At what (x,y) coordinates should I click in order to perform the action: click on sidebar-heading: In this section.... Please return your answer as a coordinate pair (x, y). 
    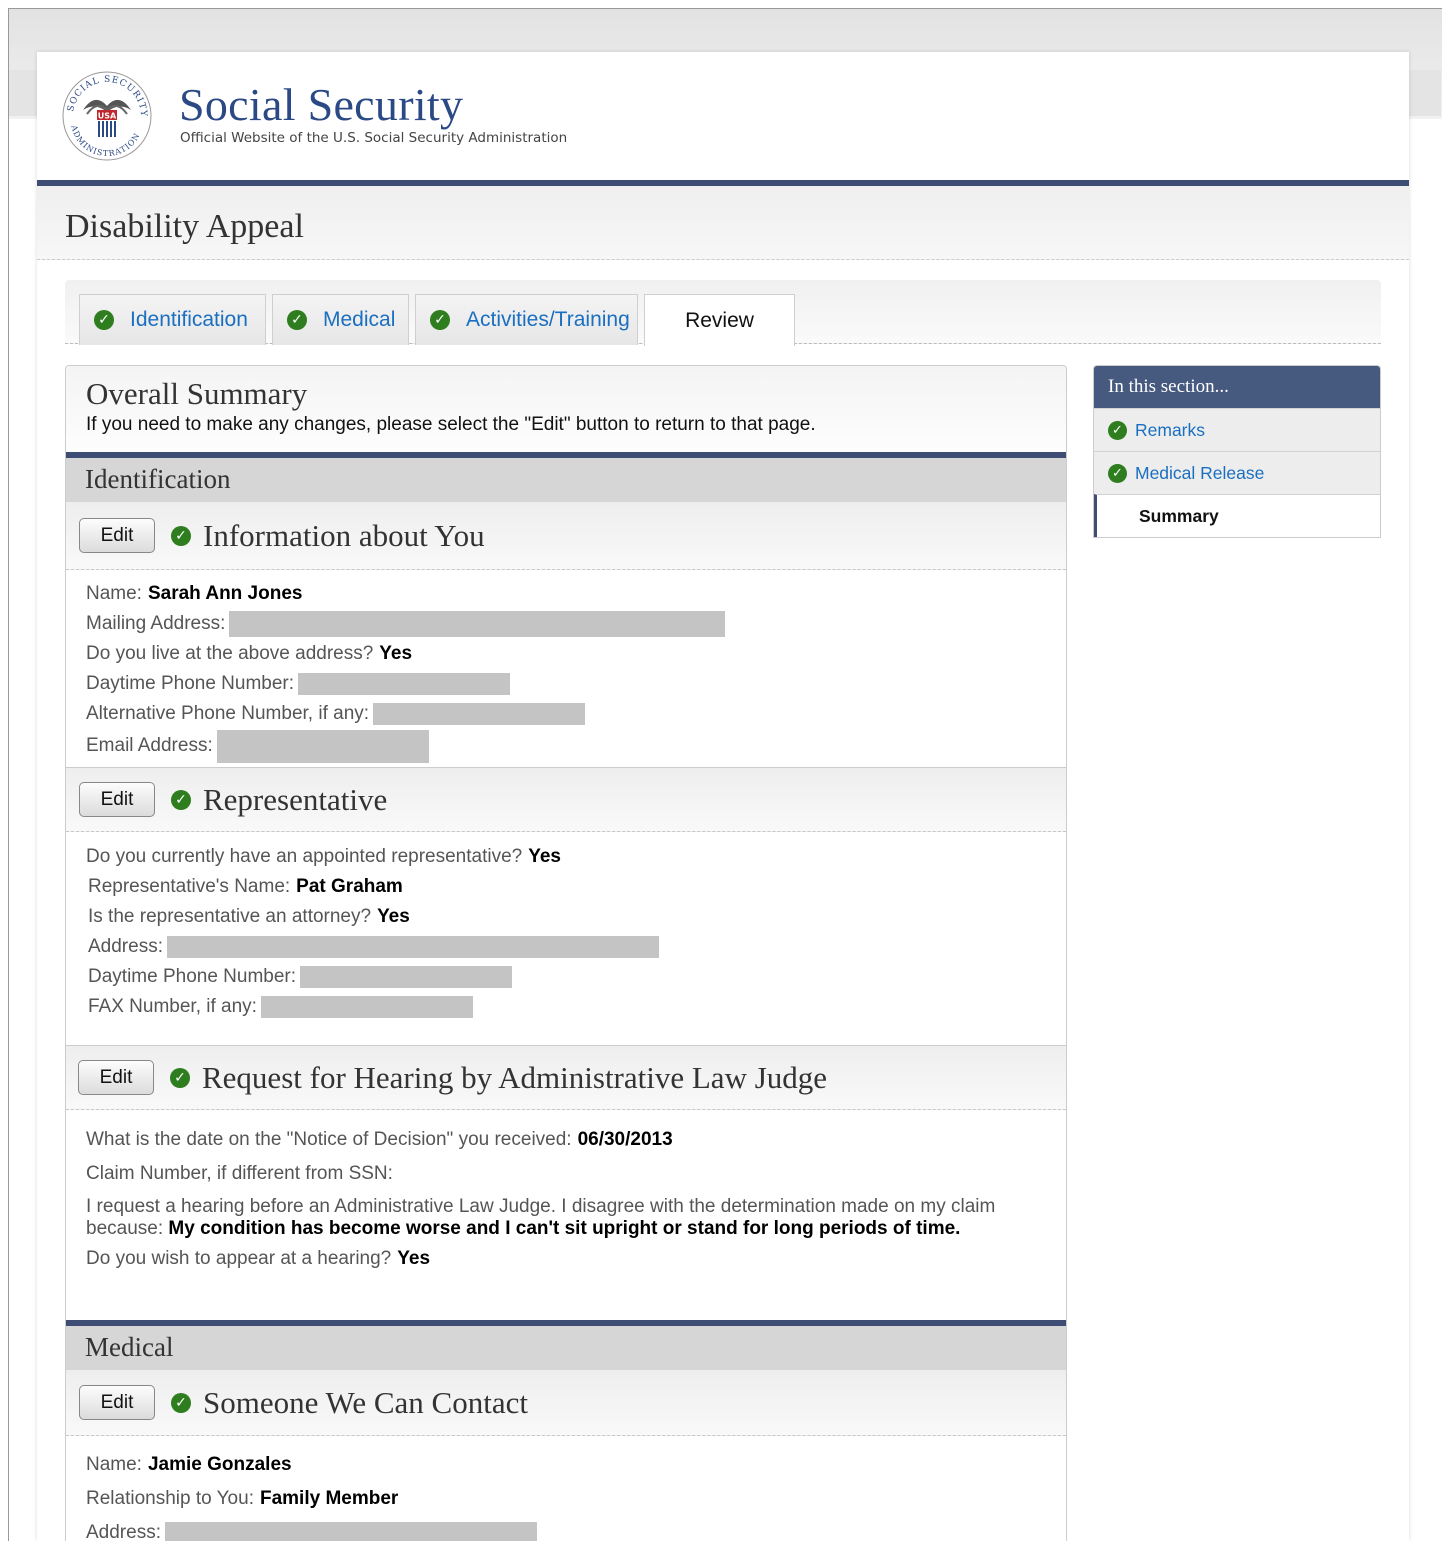
    Looking at the image, I should click on (1237, 387).